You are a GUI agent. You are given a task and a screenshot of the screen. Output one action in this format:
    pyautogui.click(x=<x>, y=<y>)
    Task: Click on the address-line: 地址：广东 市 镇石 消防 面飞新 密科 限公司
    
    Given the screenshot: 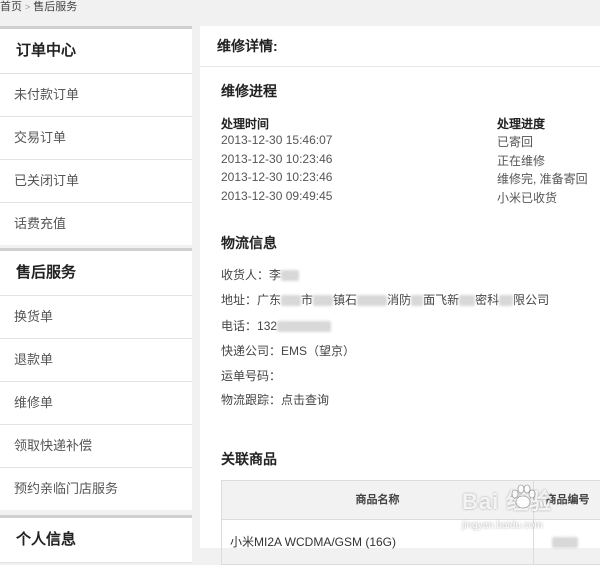 What is the action you would take?
    pyautogui.click(x=385, y=299)
    